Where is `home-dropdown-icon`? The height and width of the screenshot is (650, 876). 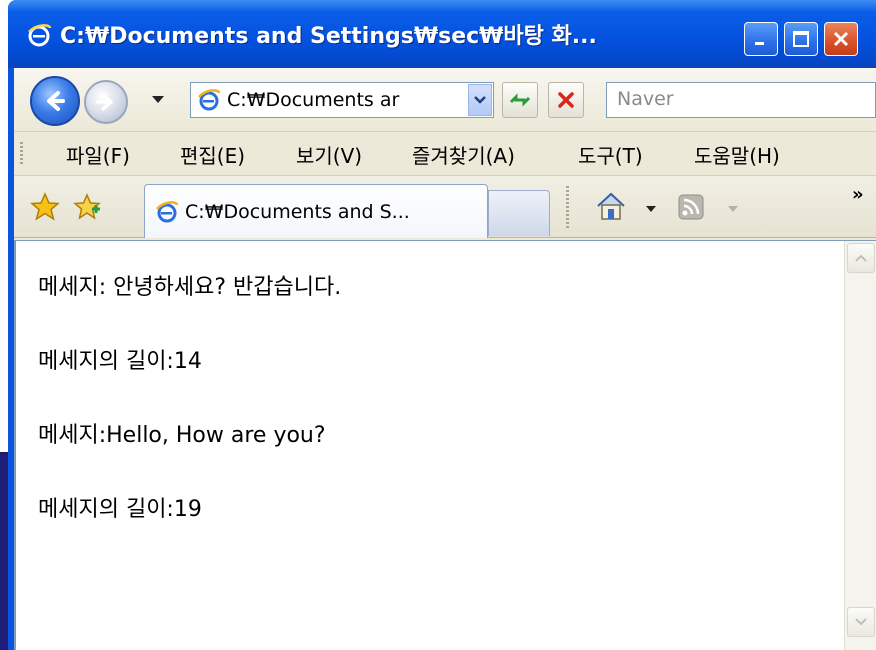
home-dropdown-icon is located at coordinates (651, 209).